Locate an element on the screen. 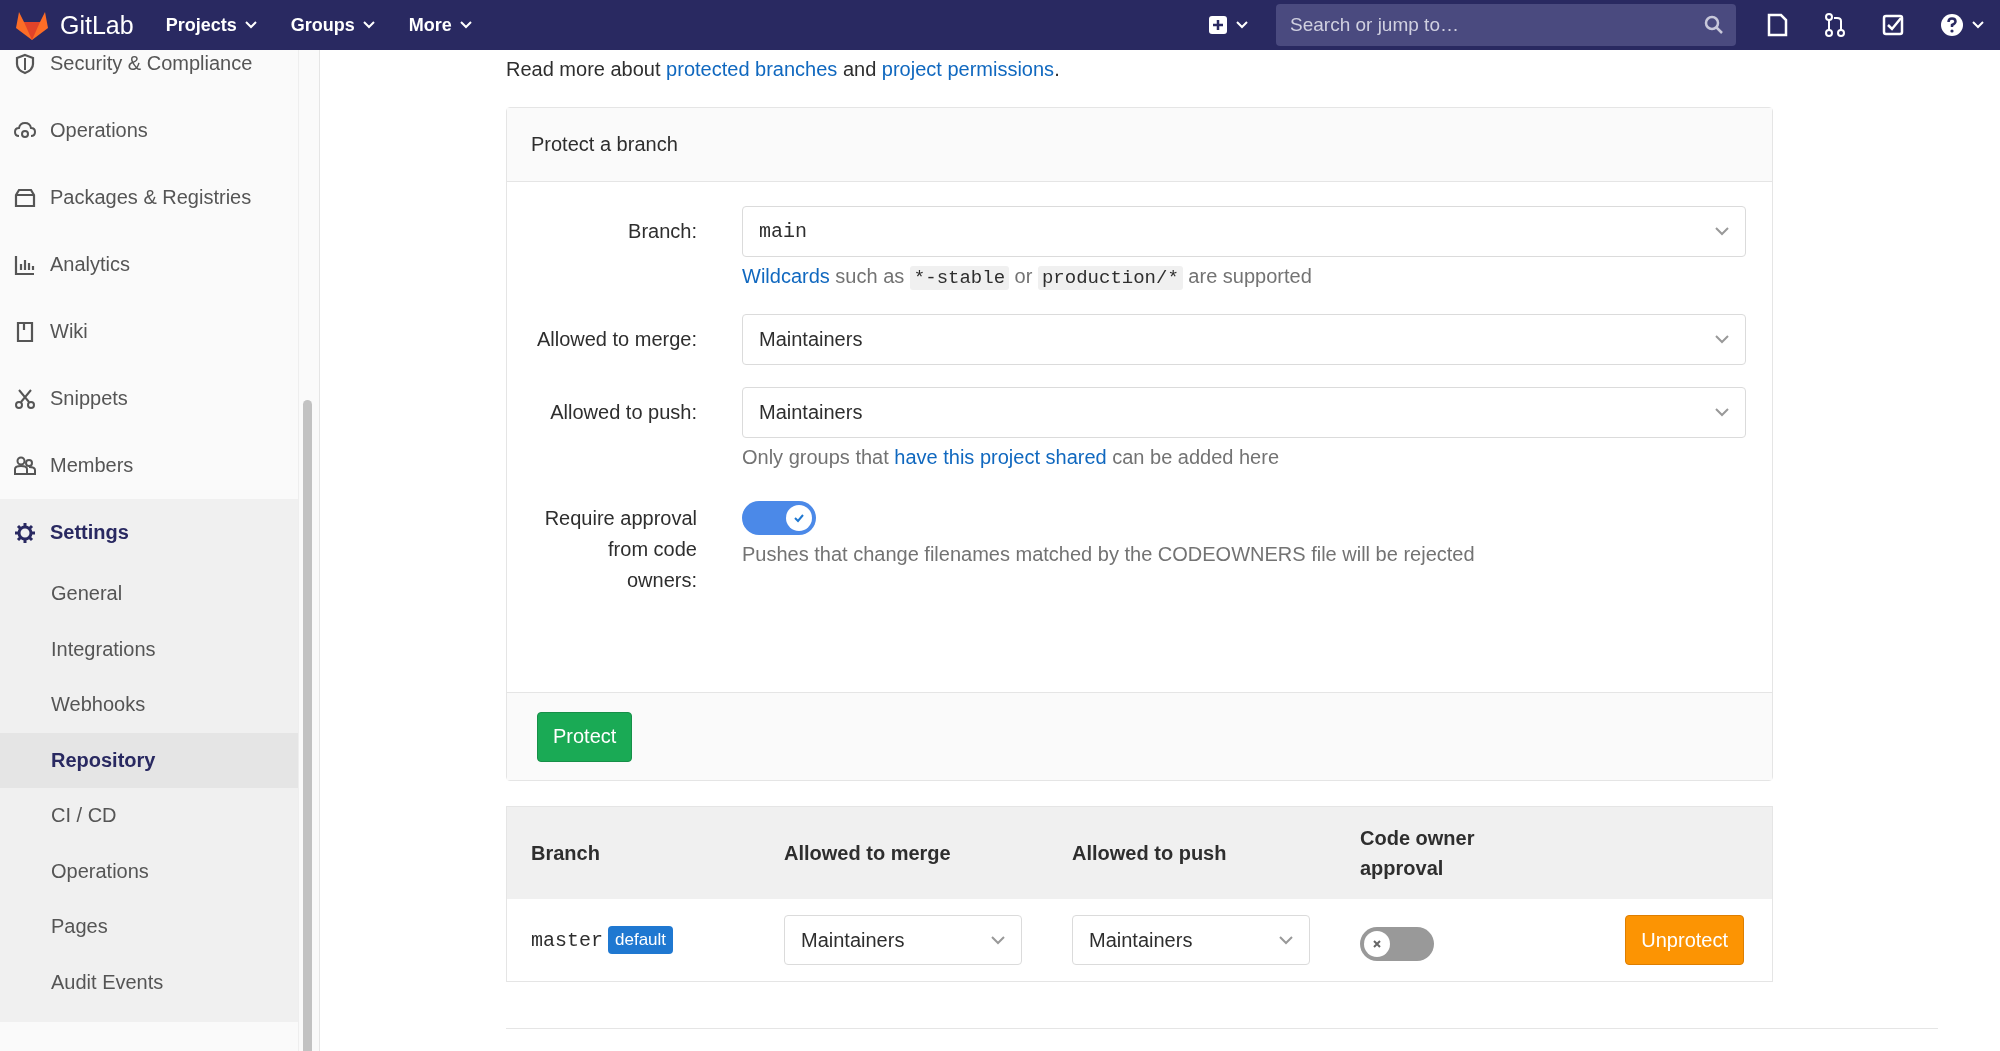 The image size is (2000, 1051). sidebar-item: Settings is located at coordinates (149, 532).